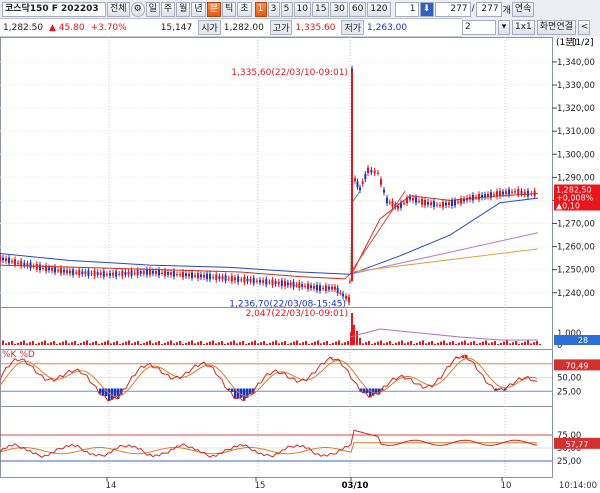 Image resolution: width=600 pixels, height=493 pixels. I want to click on current-price: 1,282.50, so click(23, 28).